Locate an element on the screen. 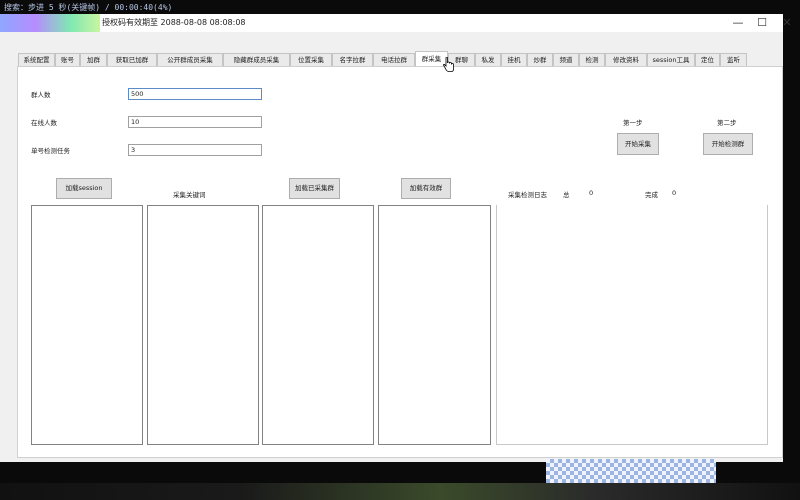 Image resolution: width=800 pixels, height=500 pixels. valid-groups-list is located at coordinates (434, 325).